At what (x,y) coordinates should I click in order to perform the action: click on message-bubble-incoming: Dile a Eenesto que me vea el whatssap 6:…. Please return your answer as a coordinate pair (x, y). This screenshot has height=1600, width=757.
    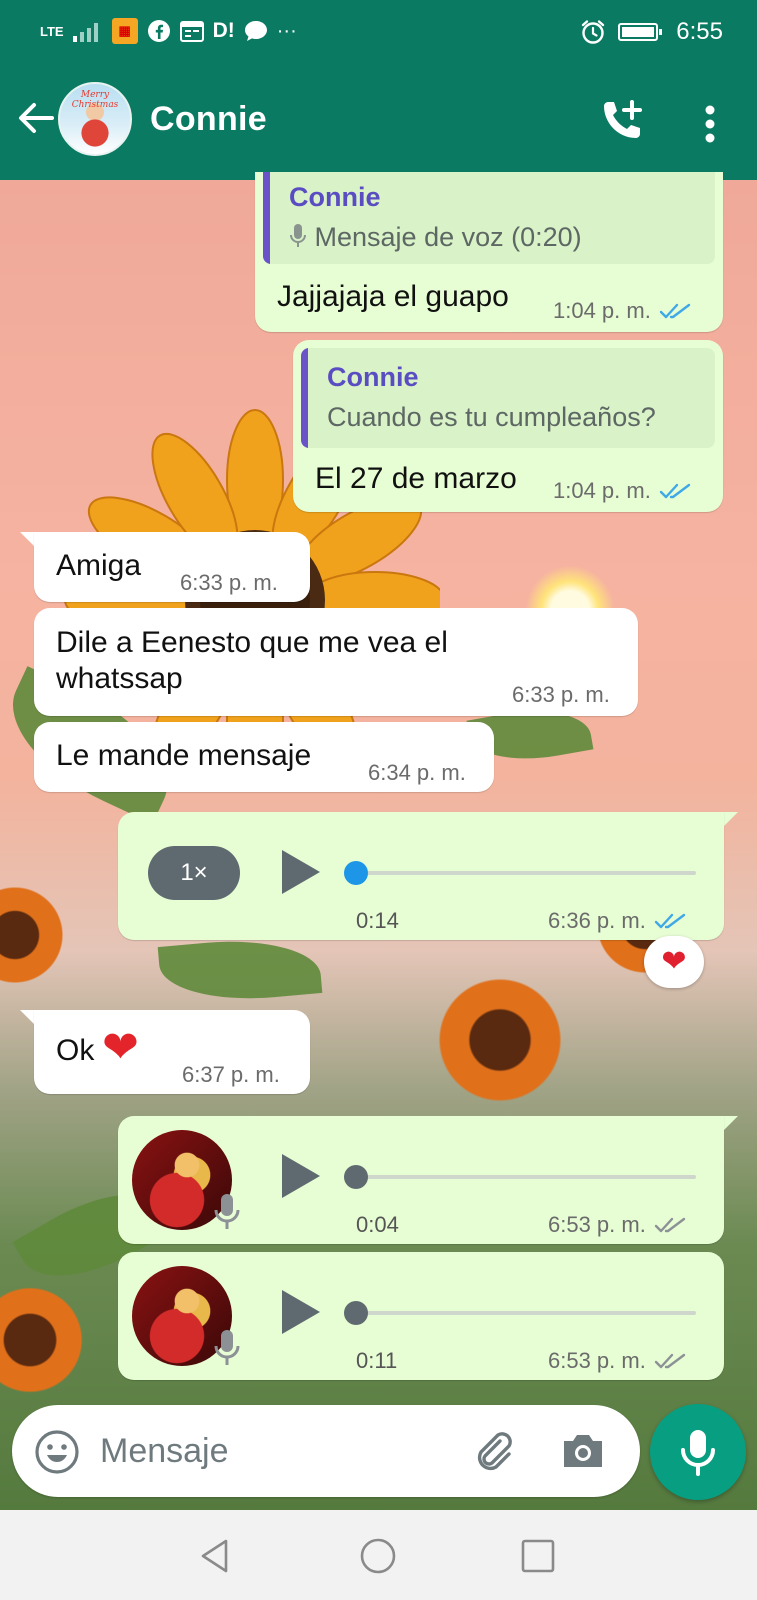
    Looking at the image, I should click on (336, 662).